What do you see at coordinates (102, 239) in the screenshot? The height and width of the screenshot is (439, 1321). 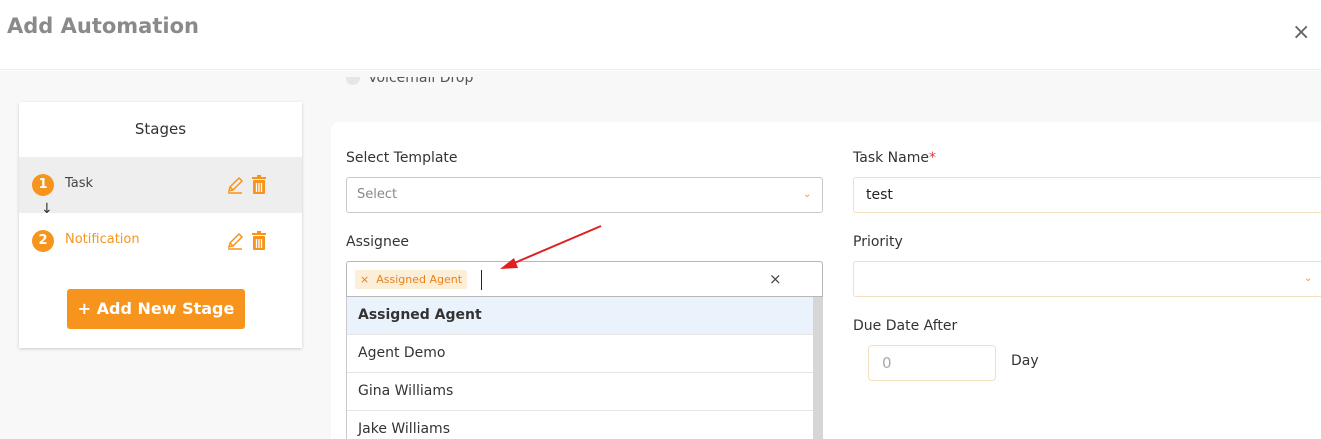 I see `stage-label: Notification` at bounding box center [102, 239].